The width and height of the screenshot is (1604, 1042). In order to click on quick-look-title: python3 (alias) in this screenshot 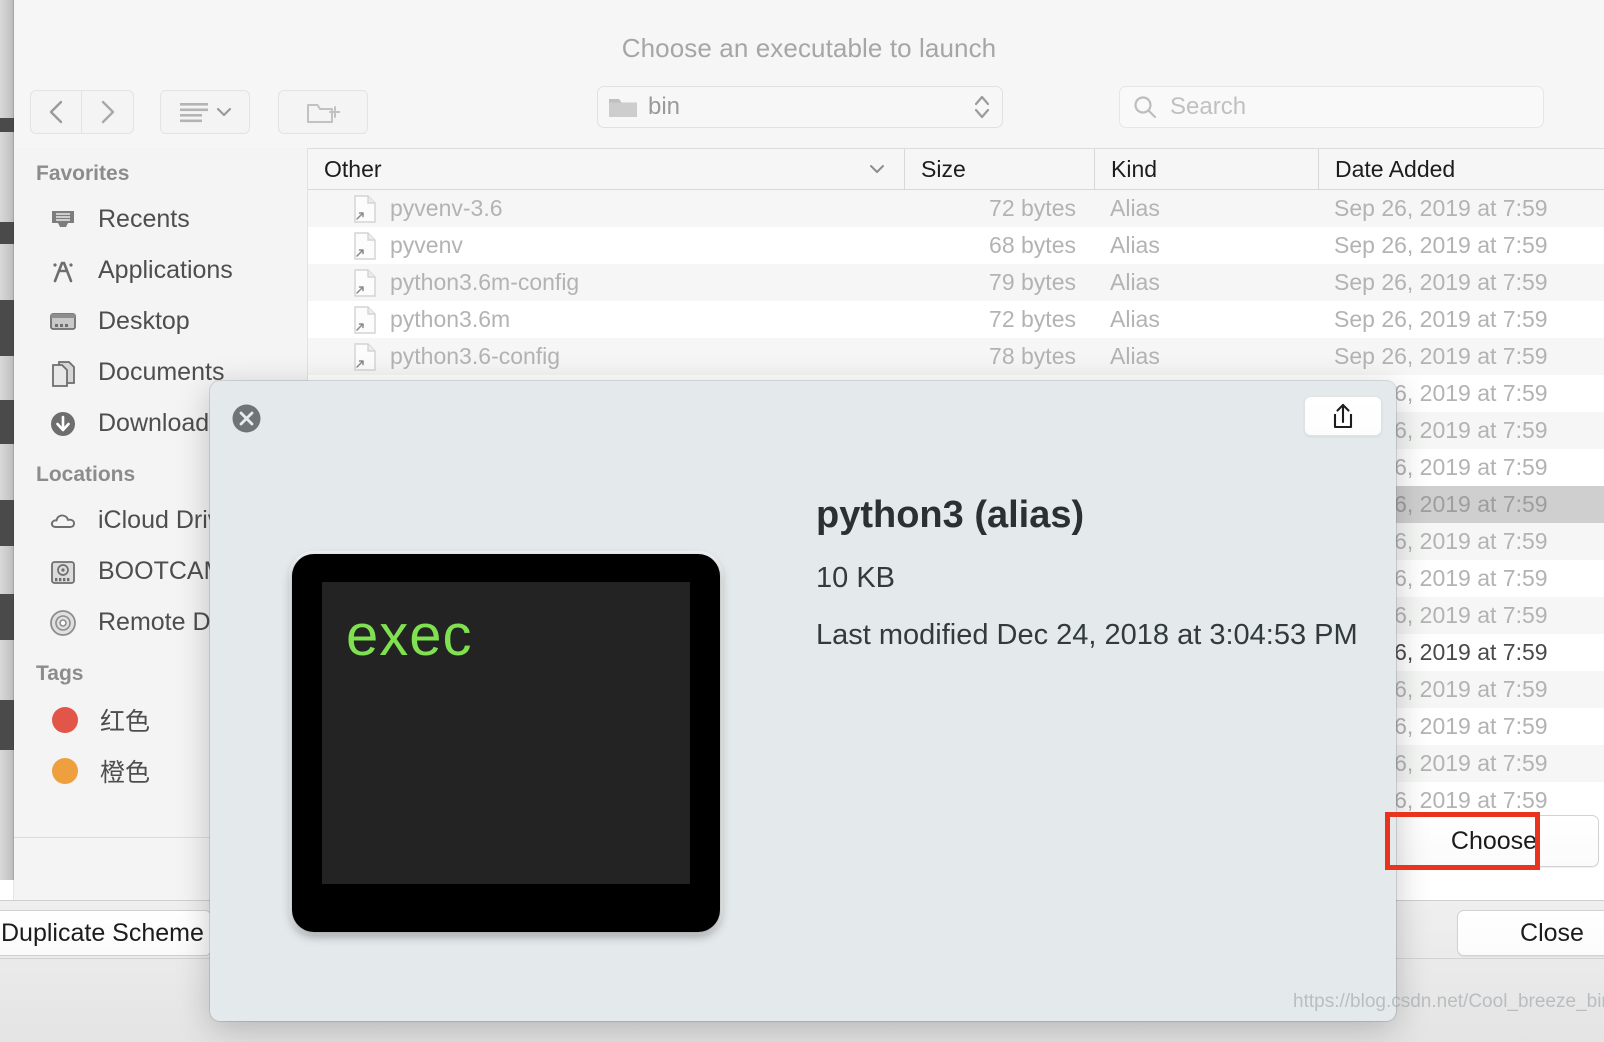, I will do `click(950, 515)`.